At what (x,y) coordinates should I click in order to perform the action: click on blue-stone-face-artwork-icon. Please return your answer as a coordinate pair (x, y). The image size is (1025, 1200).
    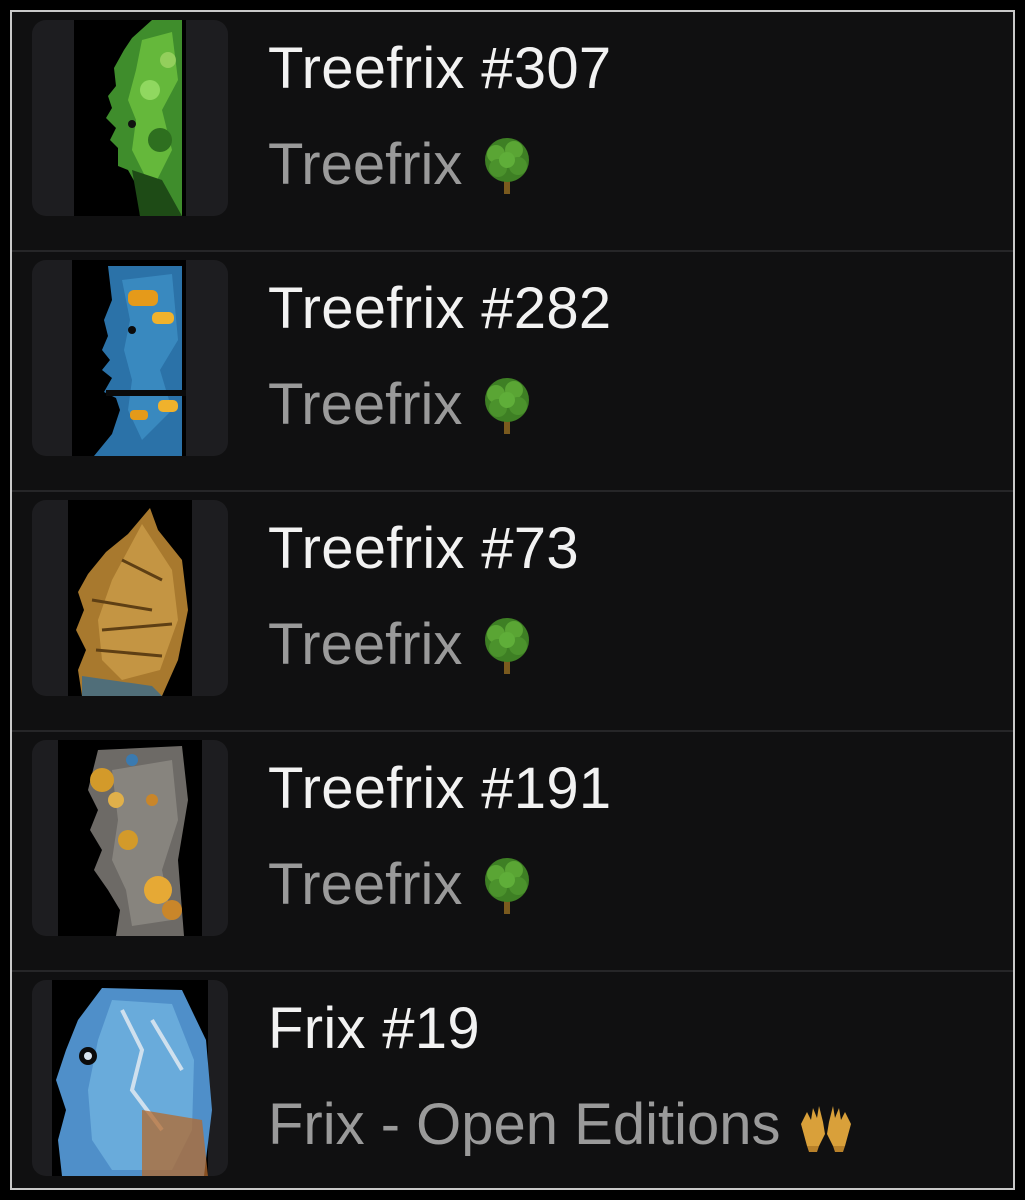
    Looking at the image, I should click on (132, 1078).